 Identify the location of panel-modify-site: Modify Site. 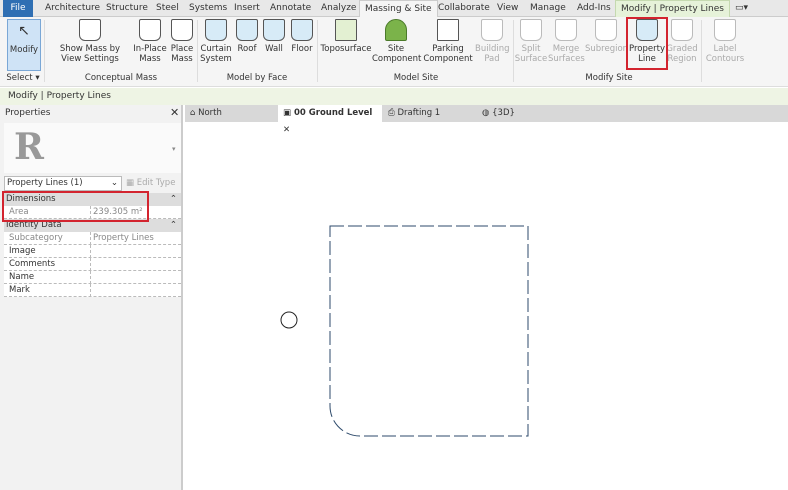
(609, 78).